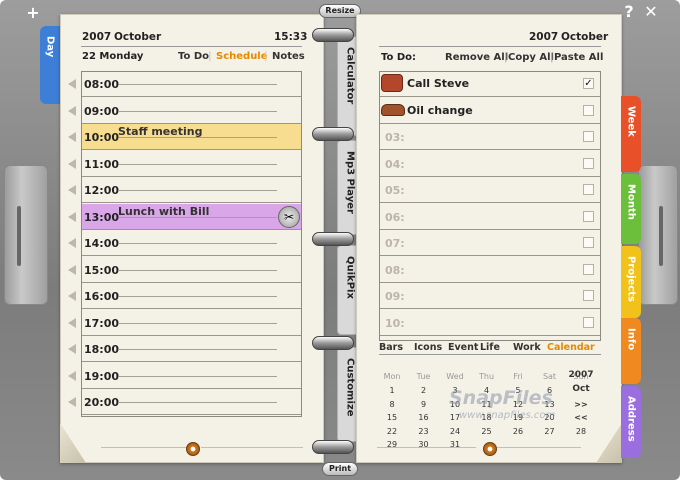  What do you see at coordinates (185, 111) in the screenshot?
I see `hour-row: 09:00` at bounding box center [185, 111].